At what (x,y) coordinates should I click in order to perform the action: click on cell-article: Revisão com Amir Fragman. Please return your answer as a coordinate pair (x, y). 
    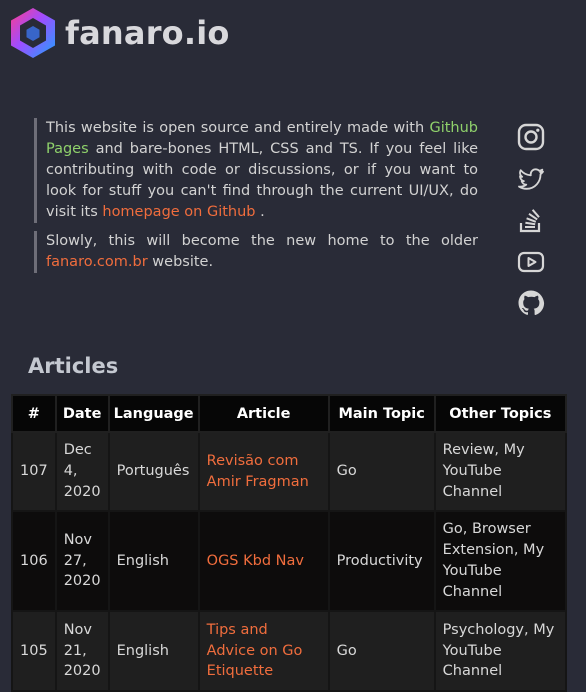
    Looking at the image, I should click on (263, 471).